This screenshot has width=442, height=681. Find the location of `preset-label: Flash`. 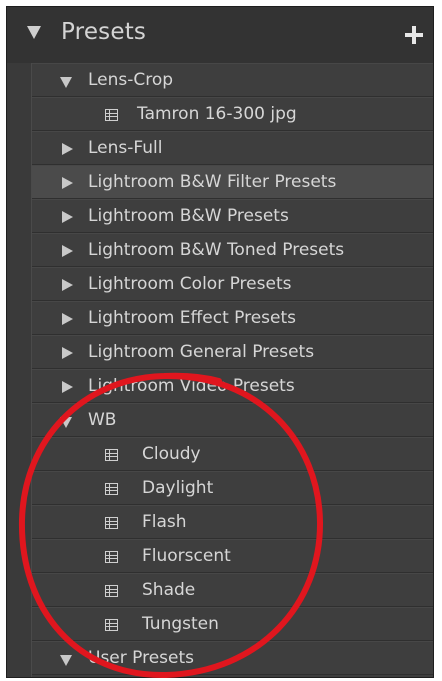

preset-label: Flash is located at coordinates (164, 522).